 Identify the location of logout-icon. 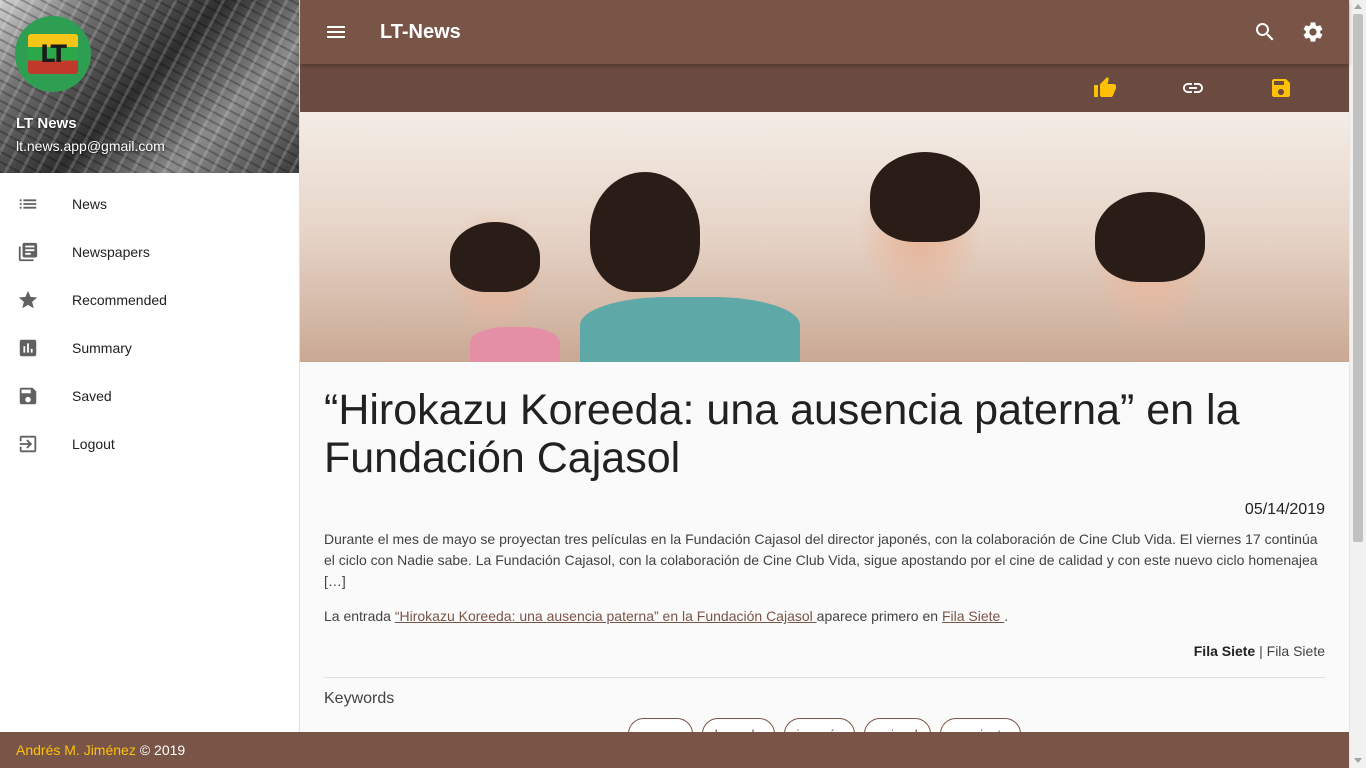
(36, 444).